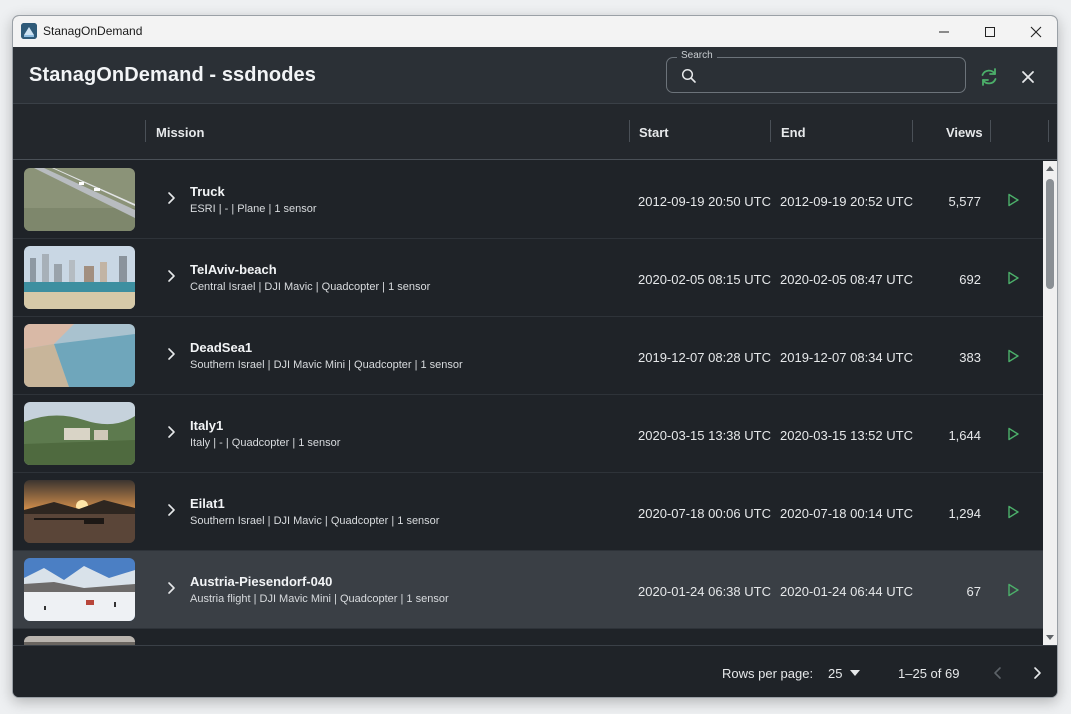  I want to click on maximize-button, so click(990, 31).